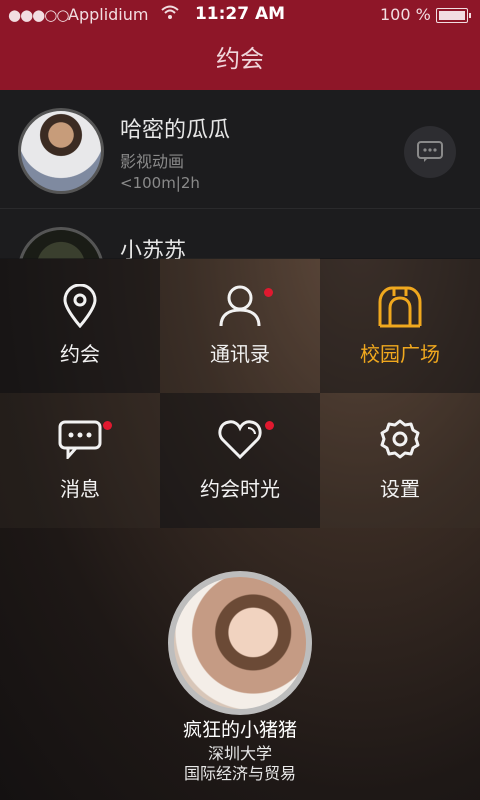 The height and width of the screenshot is (800, 480). Describe the element at coordinates (400, 489) in the screenshot. I see `menu-label: 设置` at that location.